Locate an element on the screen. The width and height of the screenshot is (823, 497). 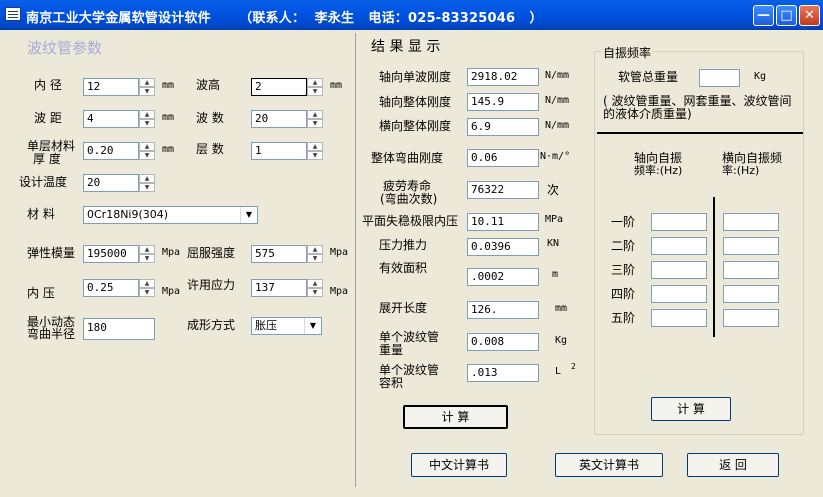
maximize-button: □ is located at coordinates (786, 15).